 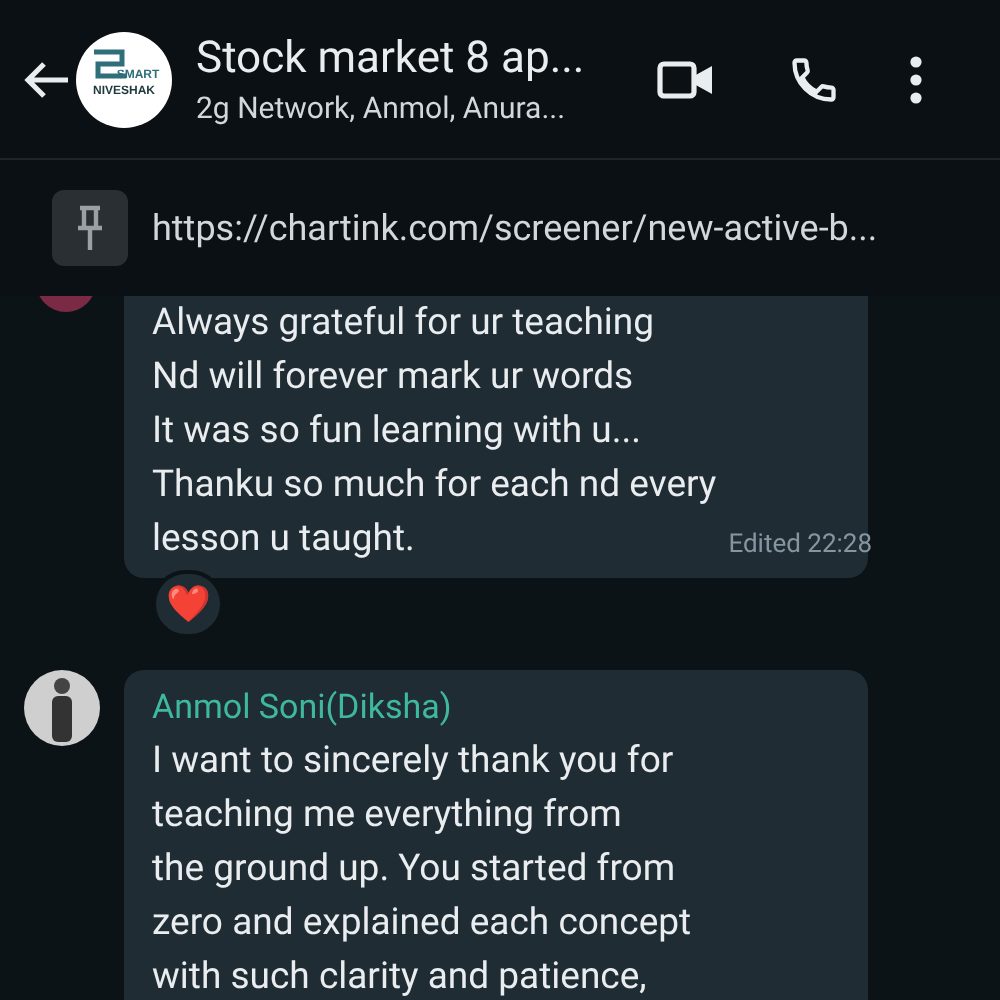 What do you see at coordinates (814, 79) in the screenshot?
I see `phone-icon` at bounding box center [814, 79].